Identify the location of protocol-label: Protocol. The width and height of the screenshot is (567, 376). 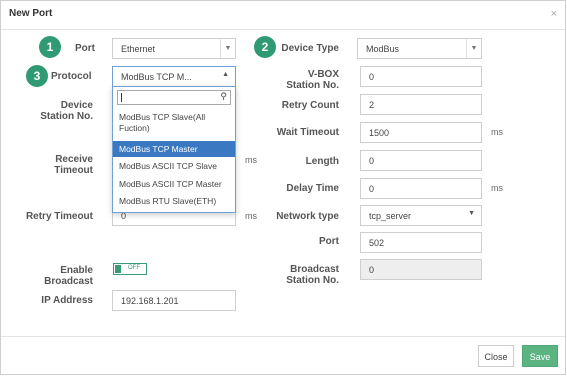
(71, 76).